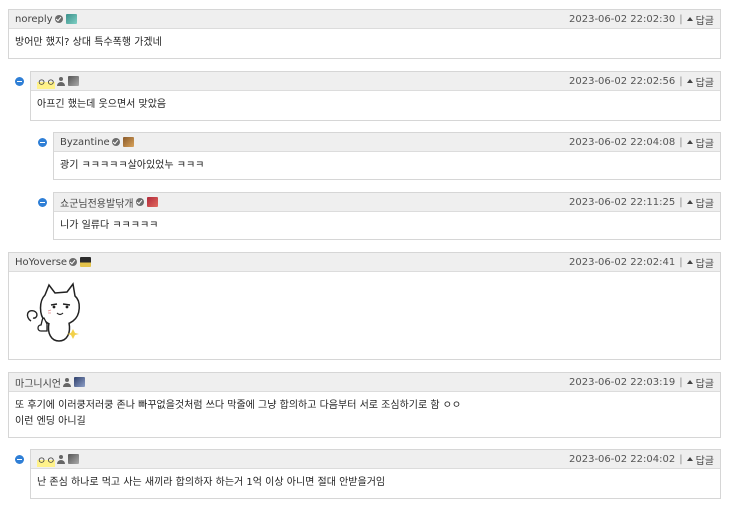 This screenshot has height=513, width=729. Describe the element at coordinates (50, 421) in the screenshot. I see `comment-text-line: 이런 엔딩 아니길` at that location.